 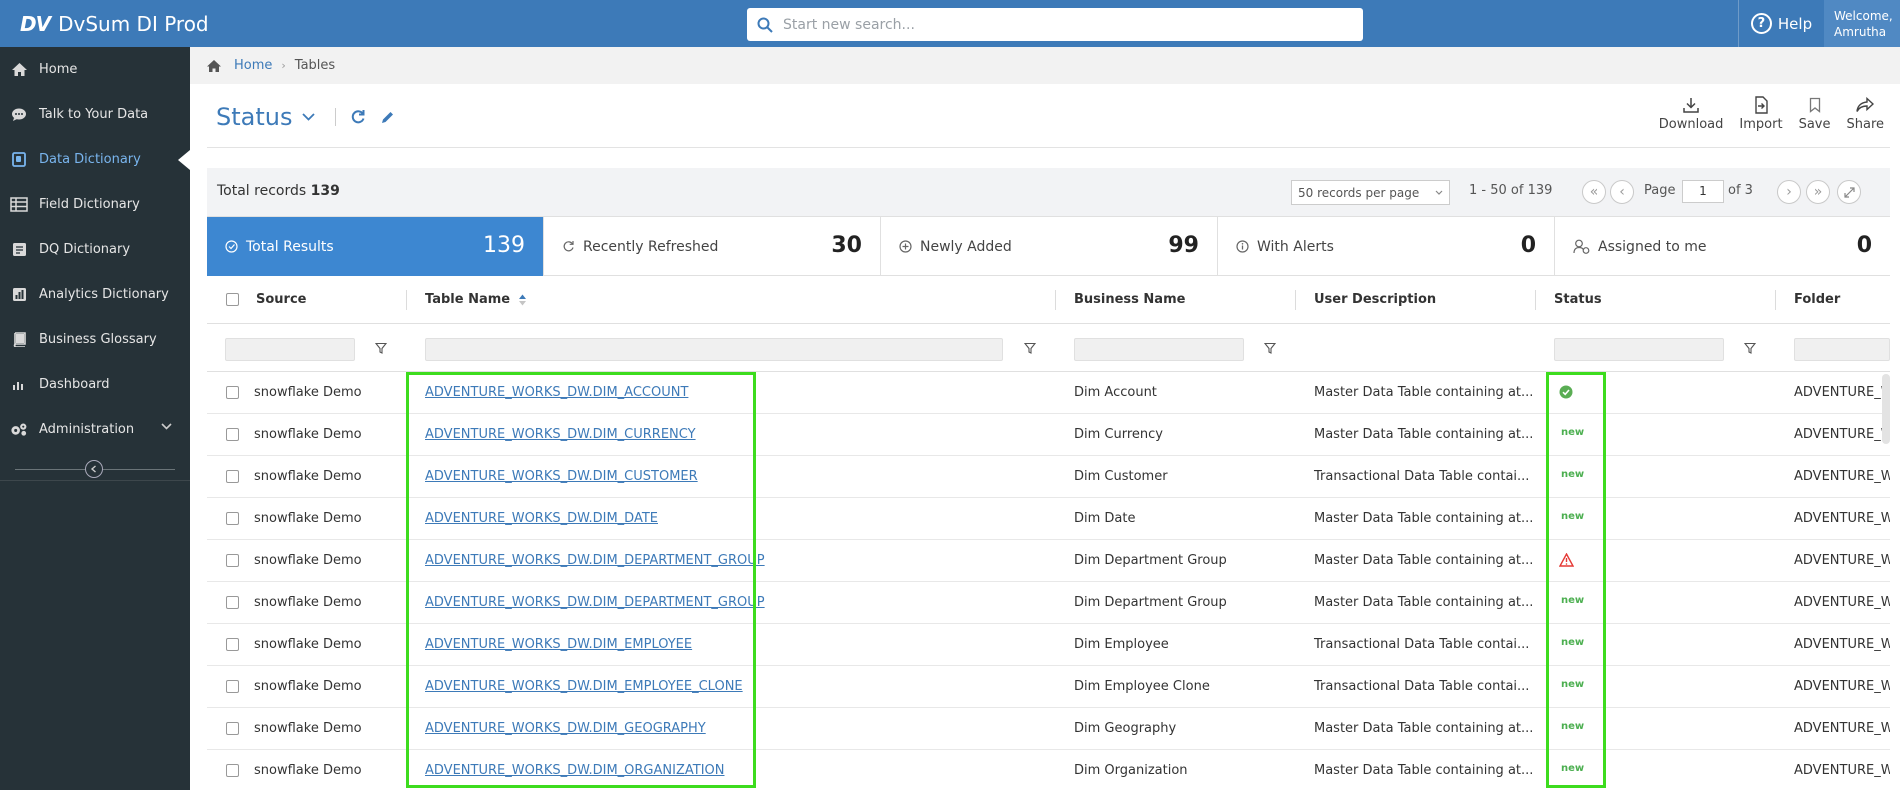 I want to click on sidebar-item-dashboard: Dashboard, so click(x=95, y=384).